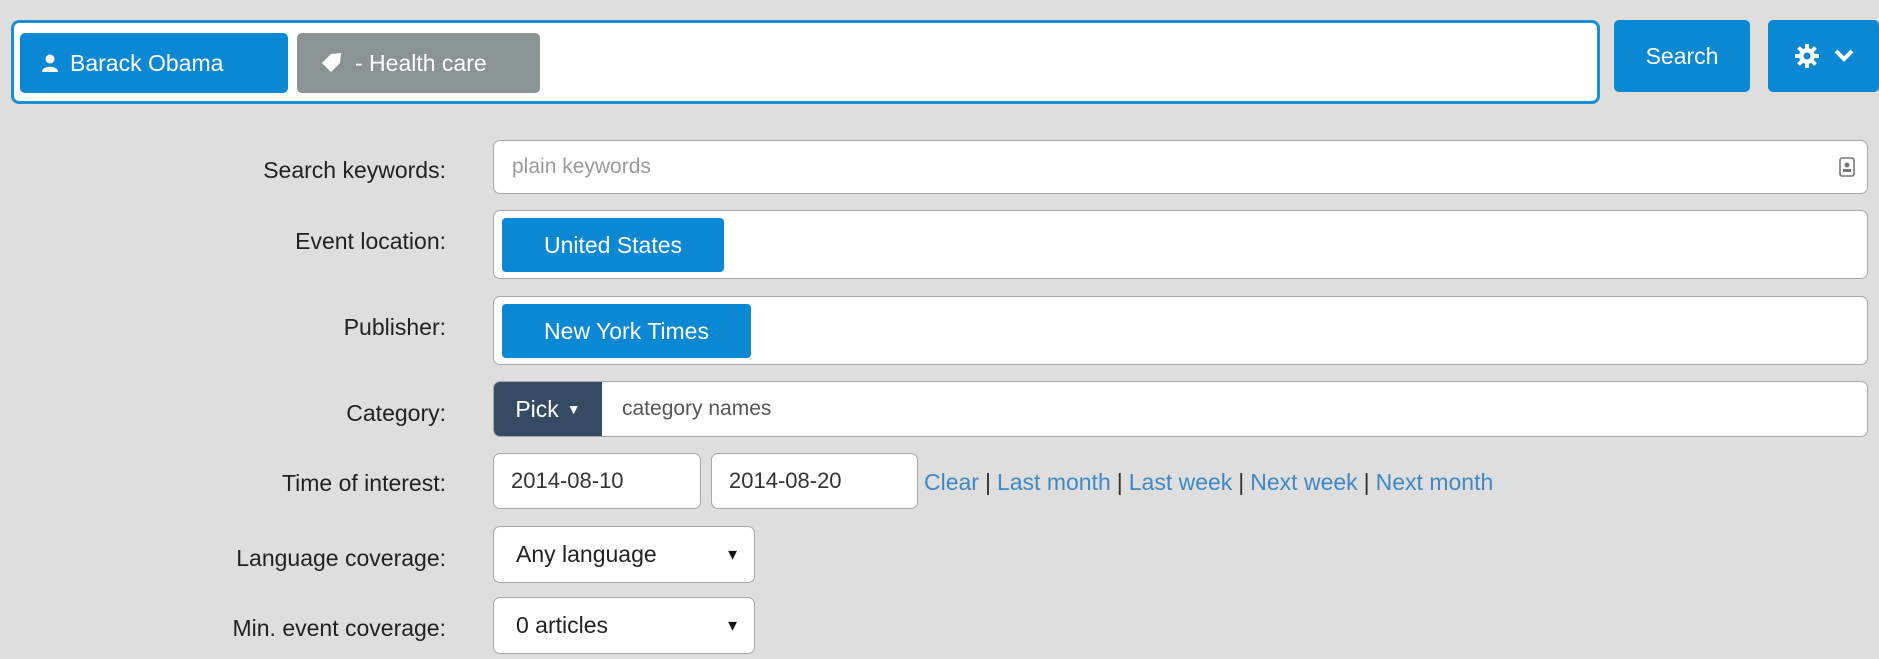 This screenshot has height=659, width=1879. I want to click on language-select: Any language ▼, so click(624, 554).